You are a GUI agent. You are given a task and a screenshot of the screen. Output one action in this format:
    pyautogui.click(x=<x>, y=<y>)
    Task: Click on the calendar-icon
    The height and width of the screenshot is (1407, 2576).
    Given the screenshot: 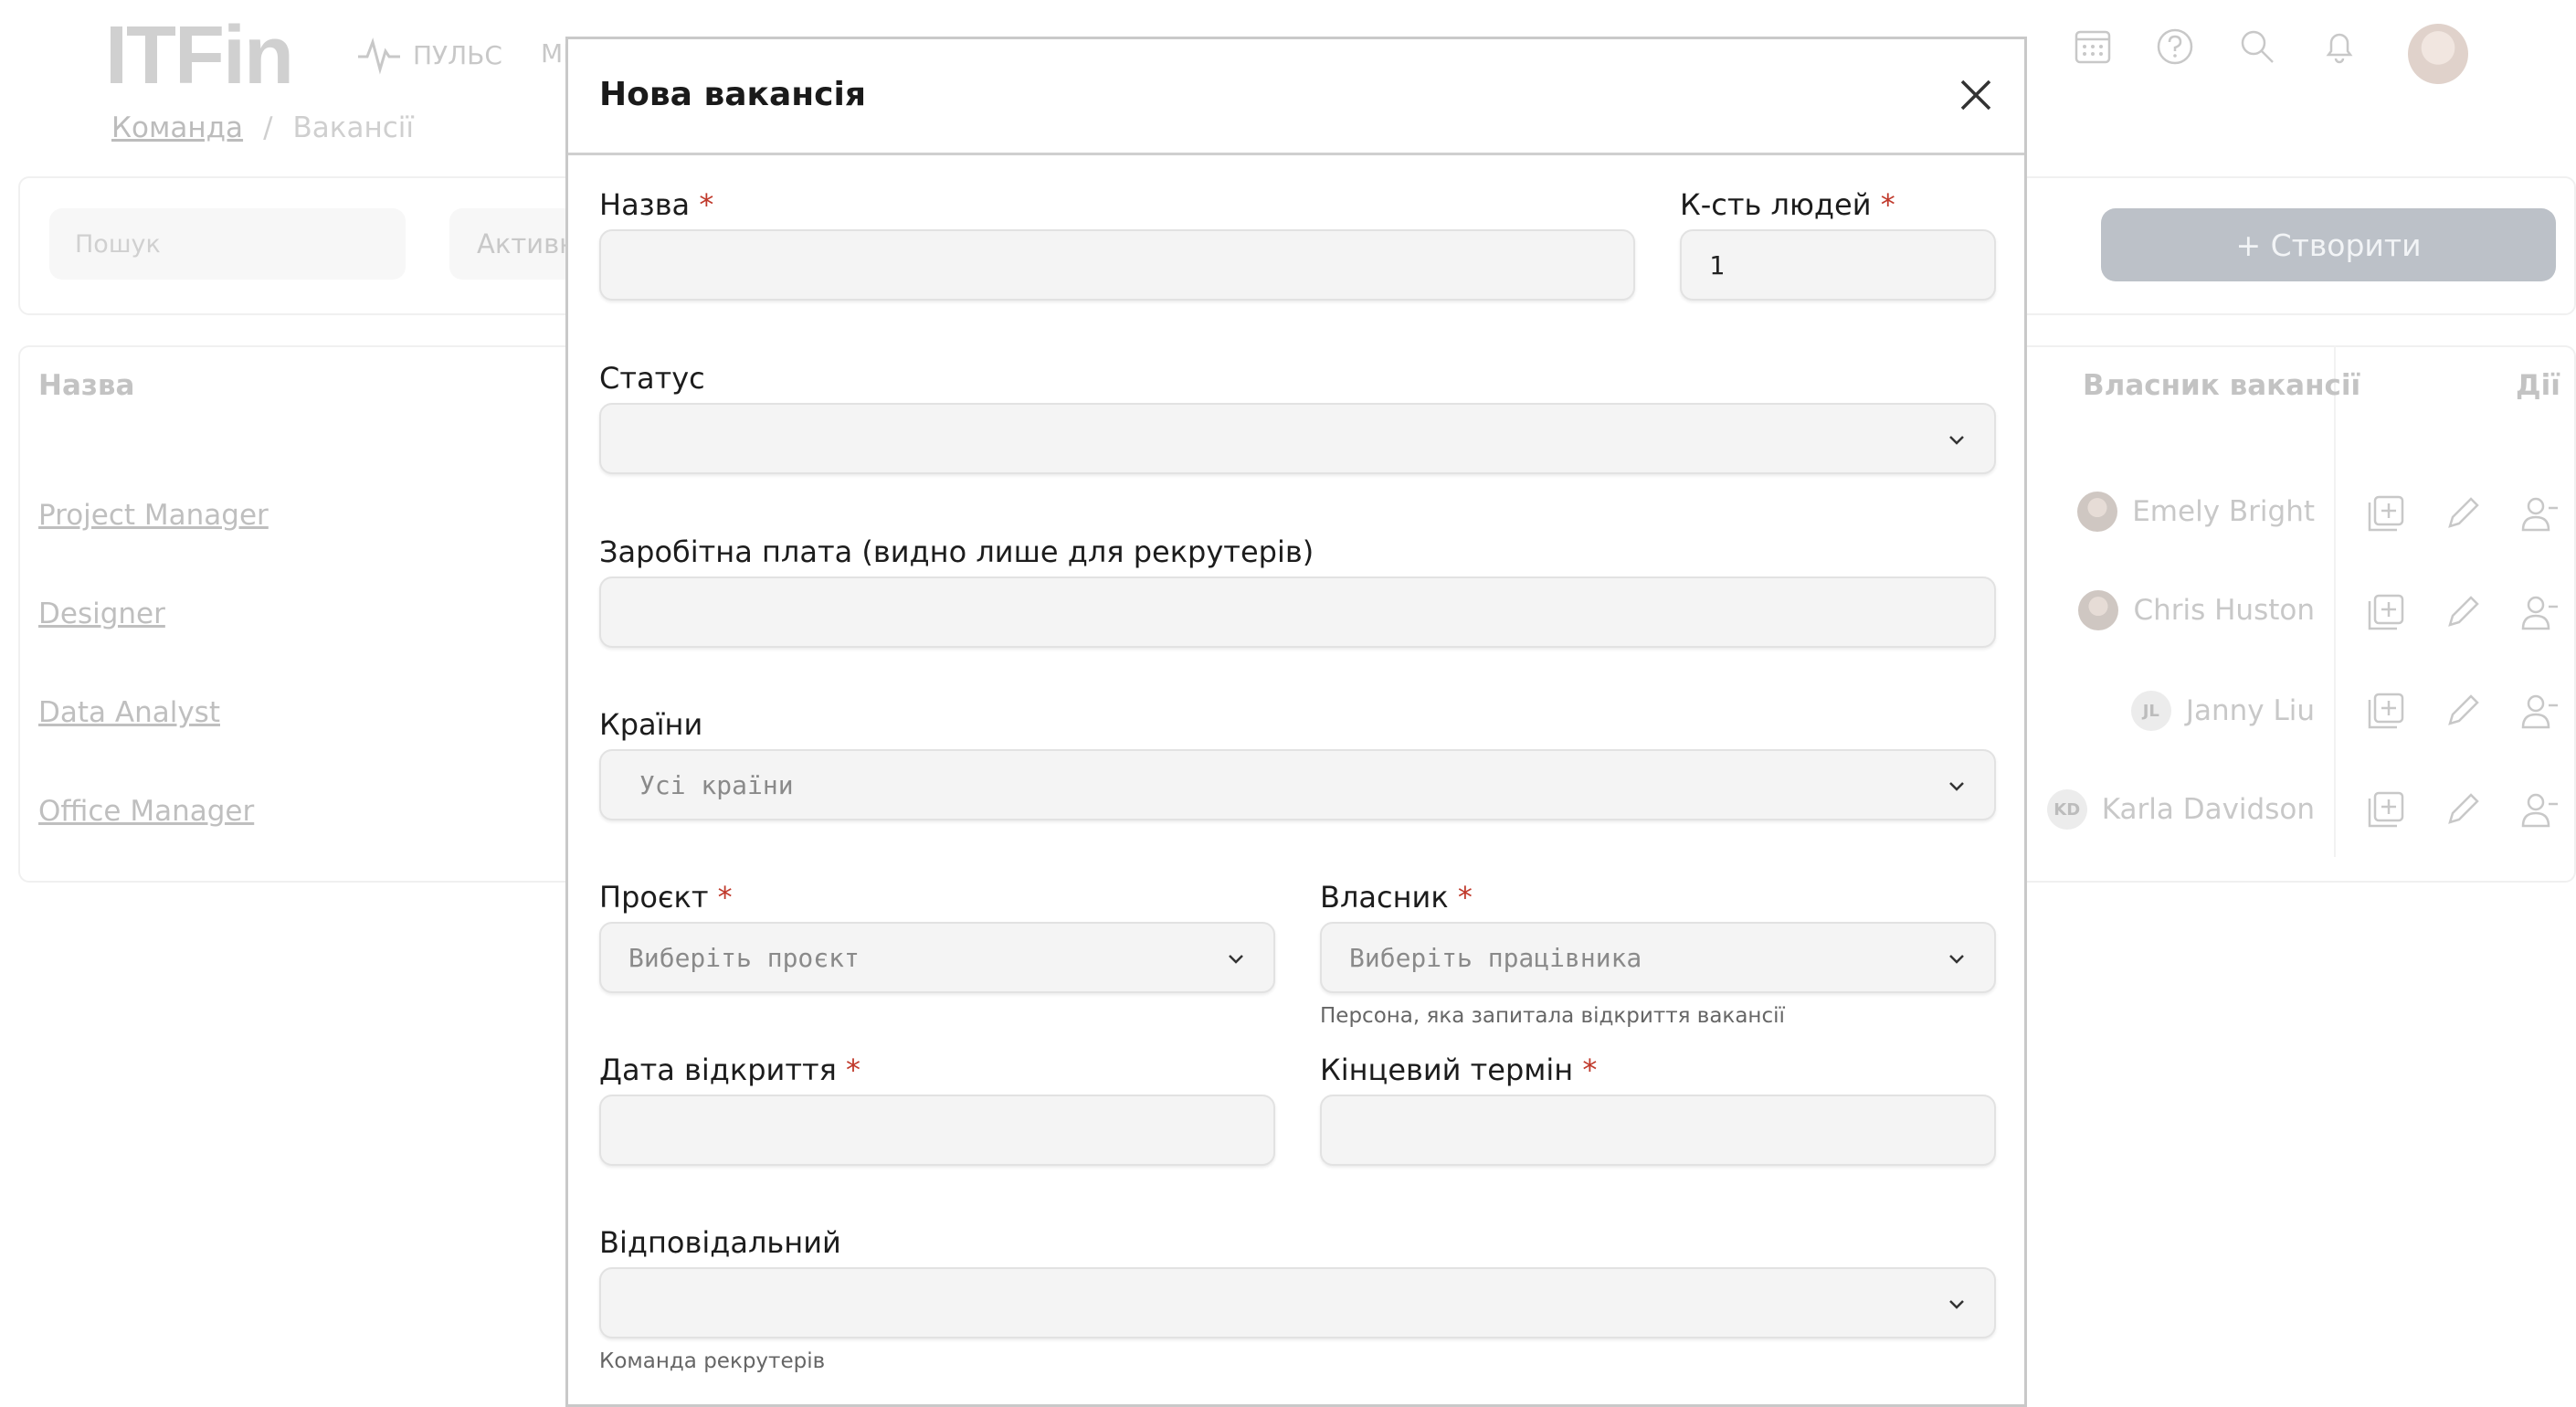 What is the action you would take?
    pyautogui.click(x=2093, y=46)
    